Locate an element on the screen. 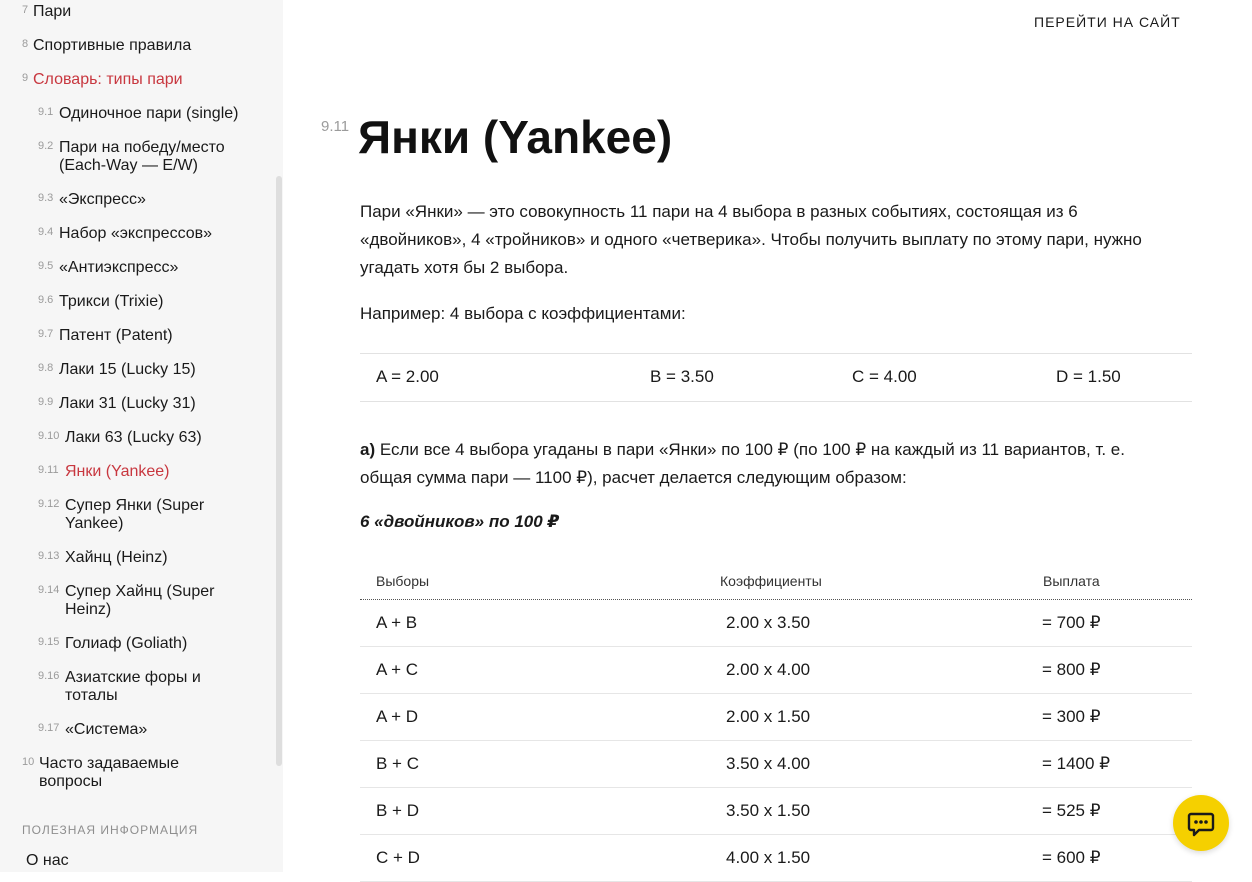 This screenshot has width=1252, height=882. column-header: Выплата is located at coordinates (1071, 581).